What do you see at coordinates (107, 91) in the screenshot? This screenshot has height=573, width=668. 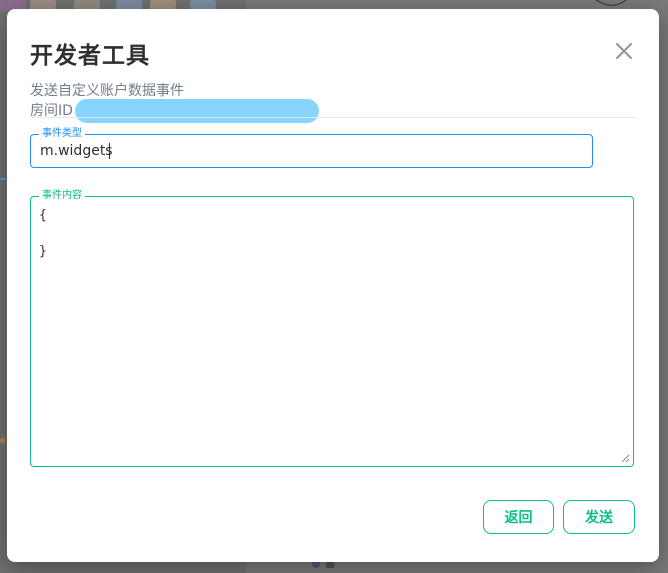 I see `dialog-subtitle: 发送自定义账户数据事件` at bounding box center [107, 91].